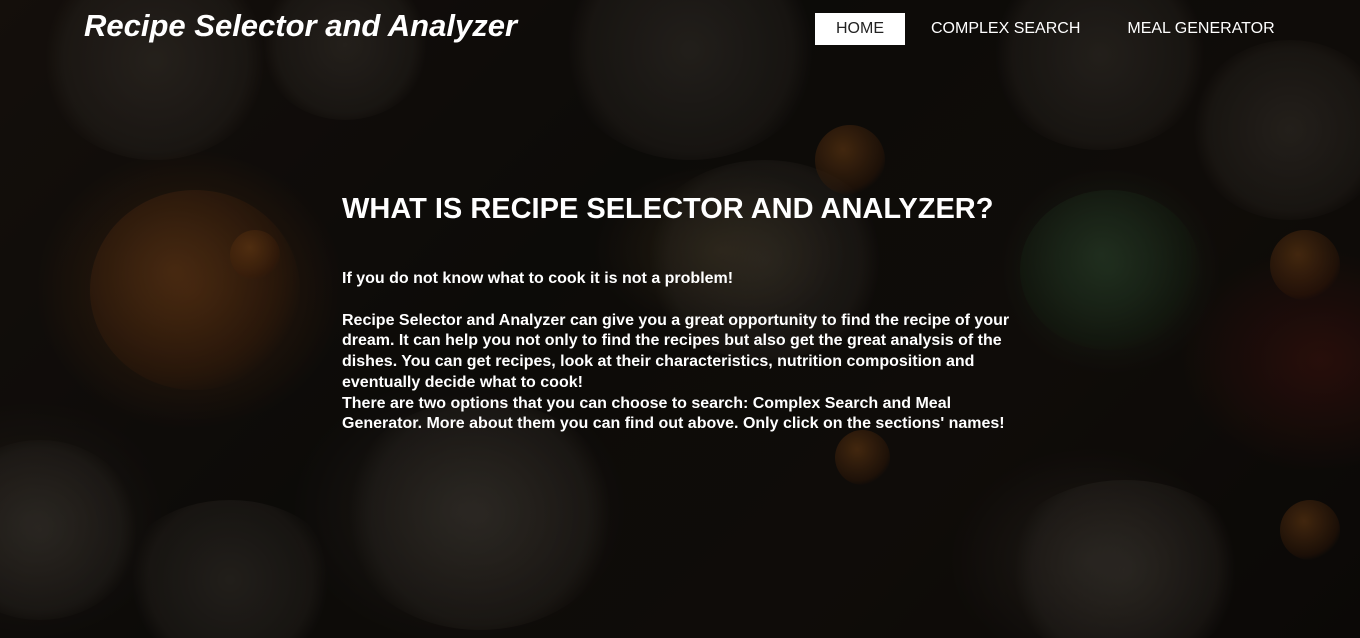 Image resolution: width=1360 pixels, height=638 pixels. What do you see at coordinates (668, 209) in the screenshot?
I see `page-heading: WHAT IS RECIPE SELECTOR AND ANALYZER?` at bounding box center [668, 209].